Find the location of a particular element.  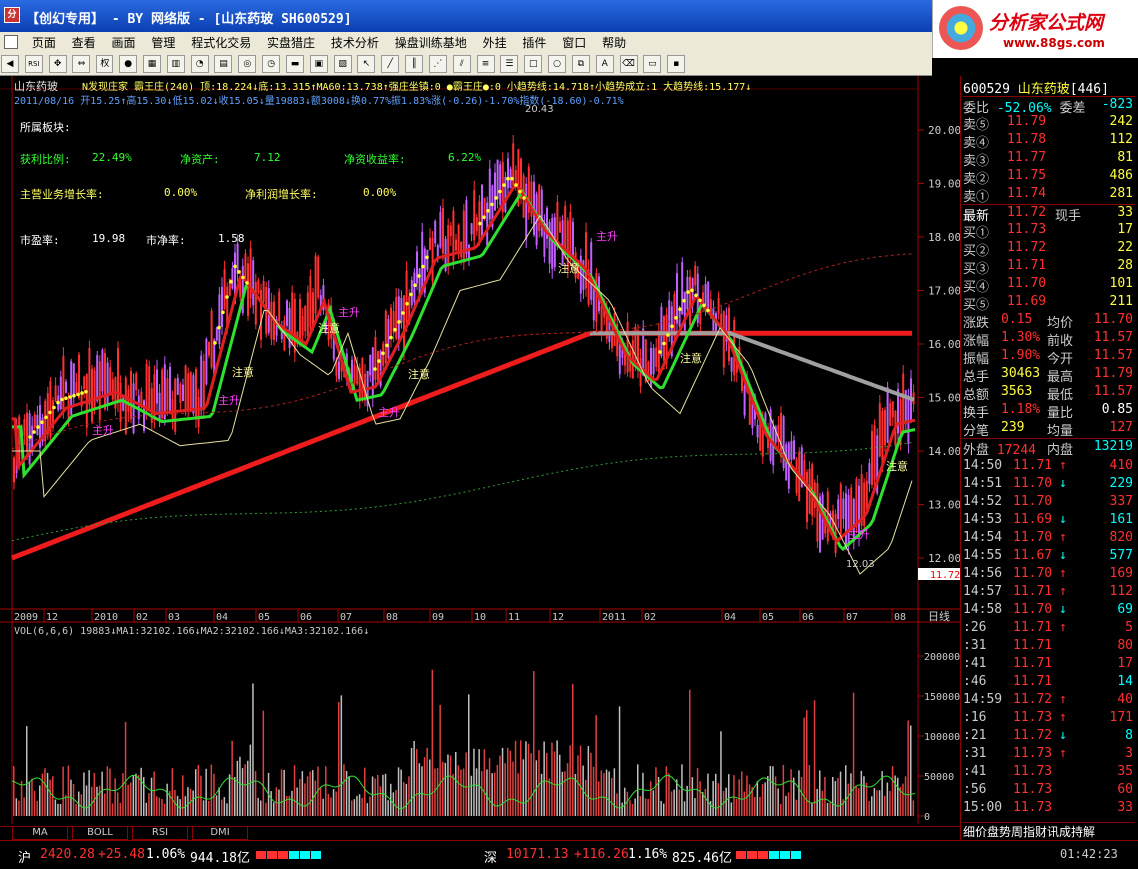

price-tick-label: 12.00 is located at coordinates (944, 558).